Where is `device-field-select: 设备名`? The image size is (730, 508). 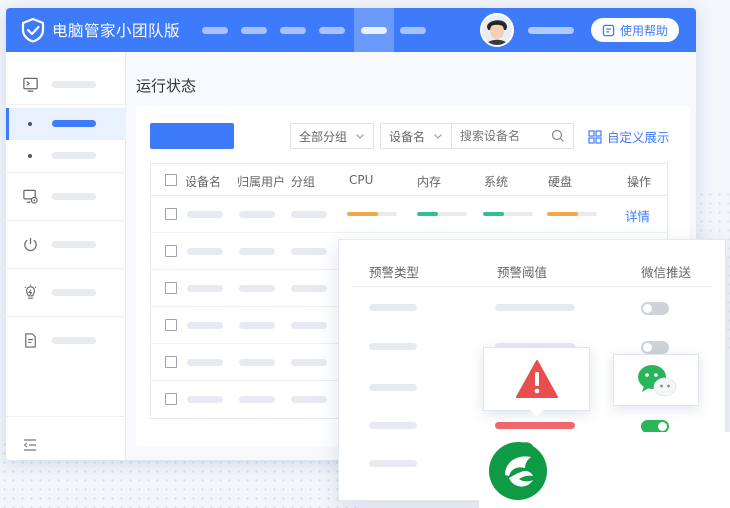
device-field-select: 设备名 is located at coordinates (416, 136).